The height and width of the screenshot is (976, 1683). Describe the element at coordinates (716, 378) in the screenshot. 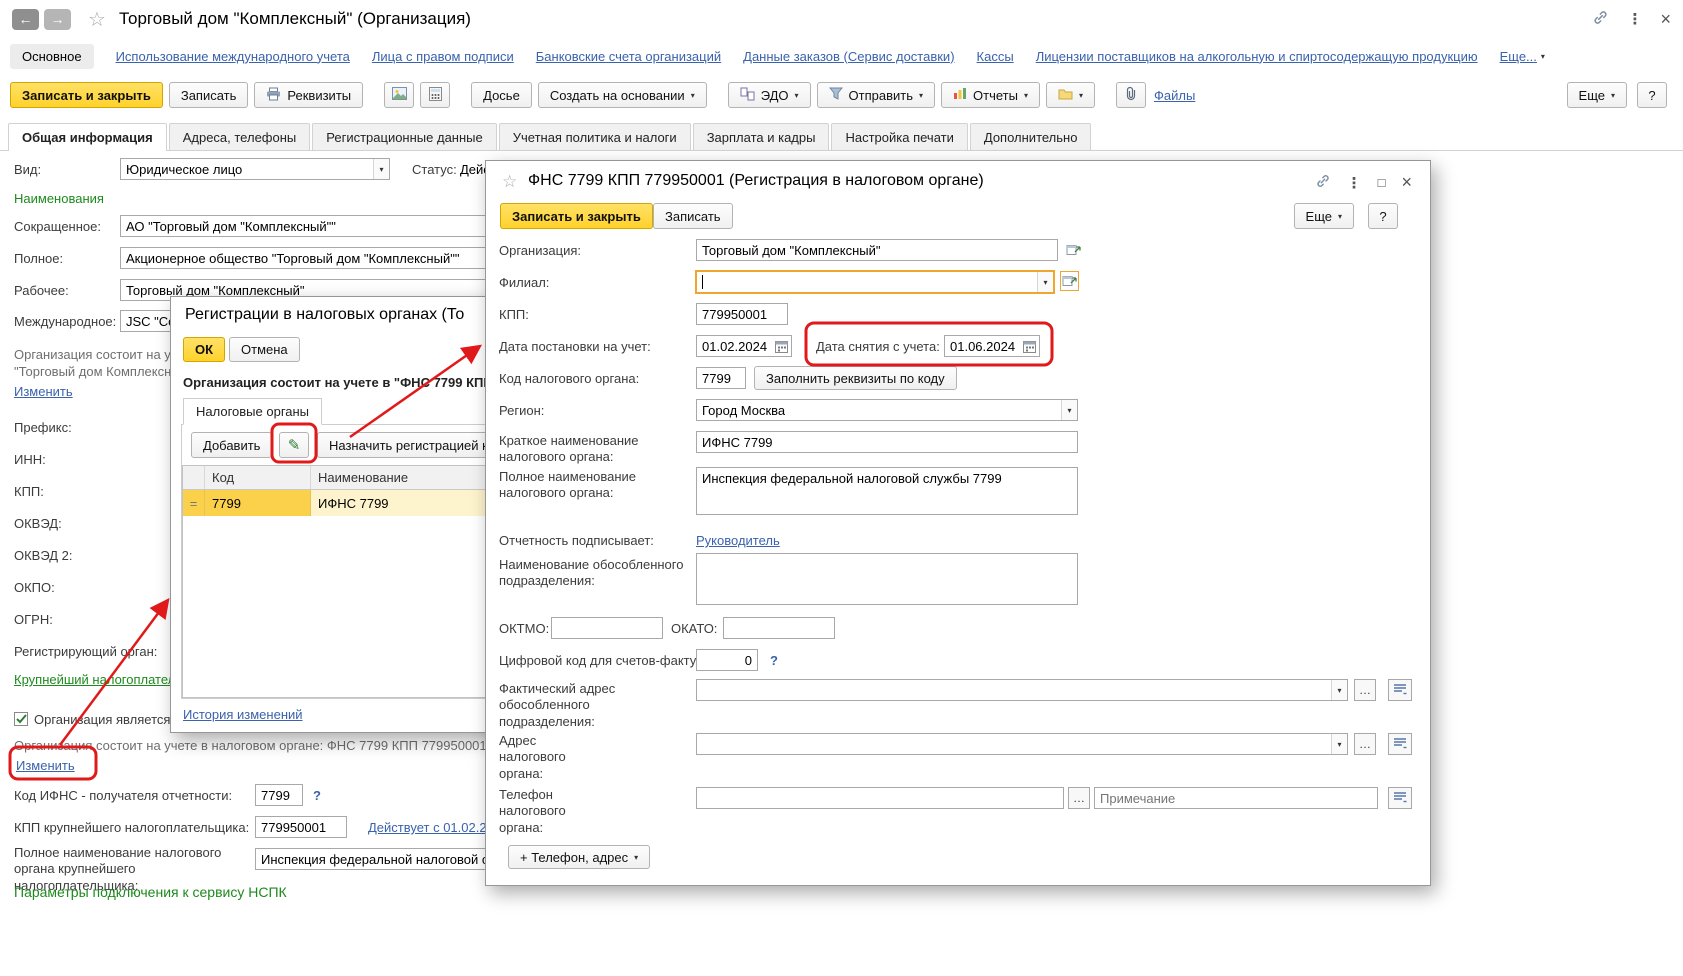

I see `tax-authority-code-value: 7799` at that location.